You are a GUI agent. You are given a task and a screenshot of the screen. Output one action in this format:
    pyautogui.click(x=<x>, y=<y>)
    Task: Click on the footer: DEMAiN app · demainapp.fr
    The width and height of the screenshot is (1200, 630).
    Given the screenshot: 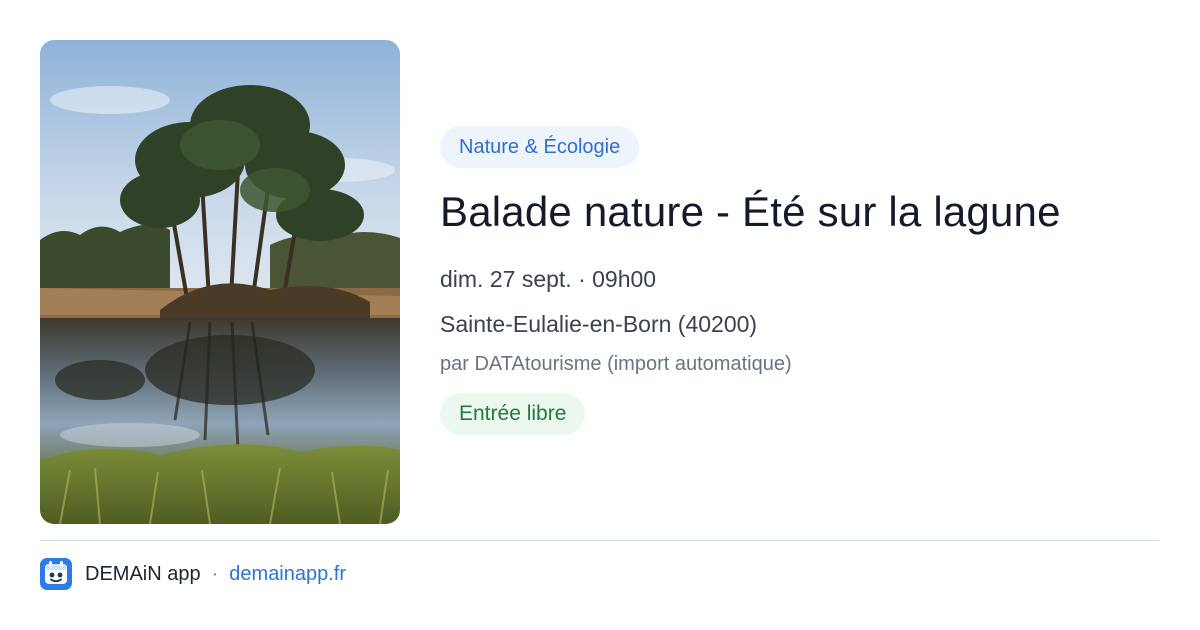 What is the action you would take?
    pyautogui.click(x=193, y=574)
    